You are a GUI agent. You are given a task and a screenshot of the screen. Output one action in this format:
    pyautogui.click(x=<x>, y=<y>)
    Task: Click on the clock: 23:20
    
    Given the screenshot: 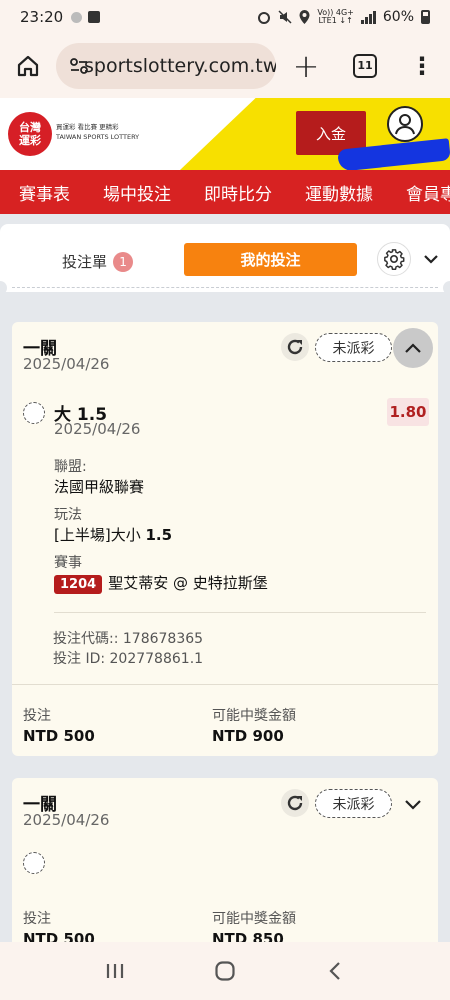 What is the action you would take?
    pyautogui.click(x=42, y=17)
    